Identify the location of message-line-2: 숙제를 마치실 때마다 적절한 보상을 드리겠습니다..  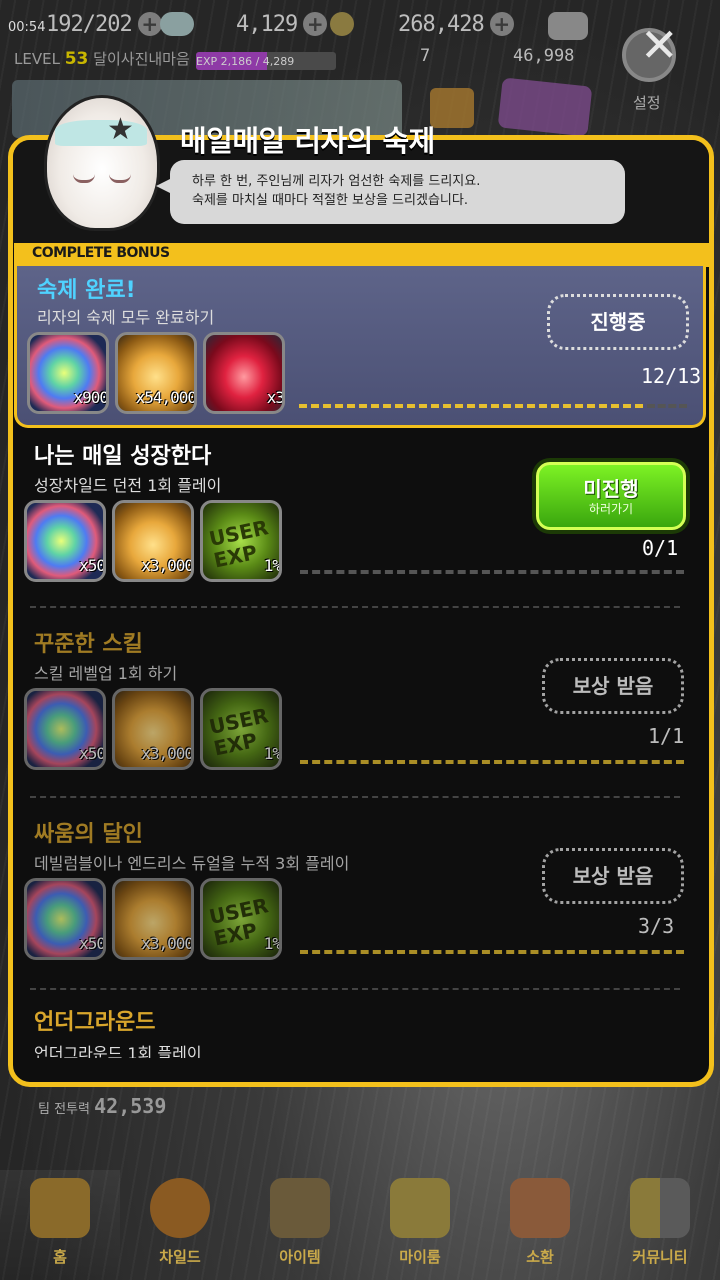
(330, 200).